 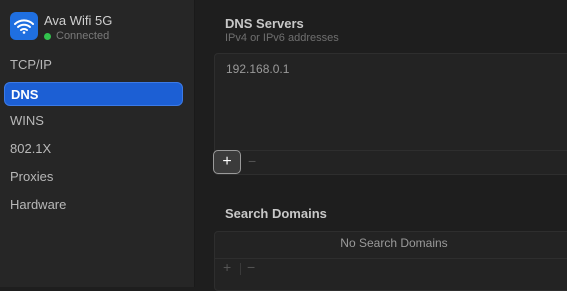 What do you see at coordinates (93, 205) in the screenshot?
I see `sidebar-item-hardware: Hardware` at bounding box center [93, 205].